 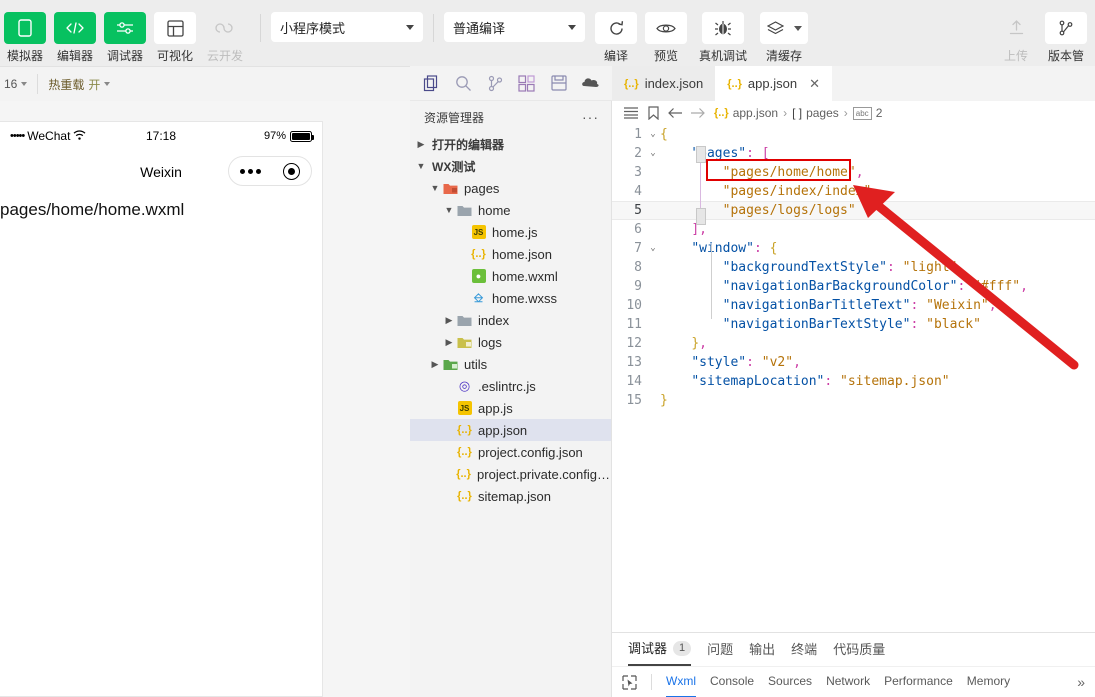 I want to click on scale-select: 16, so click(x=16, y=84).